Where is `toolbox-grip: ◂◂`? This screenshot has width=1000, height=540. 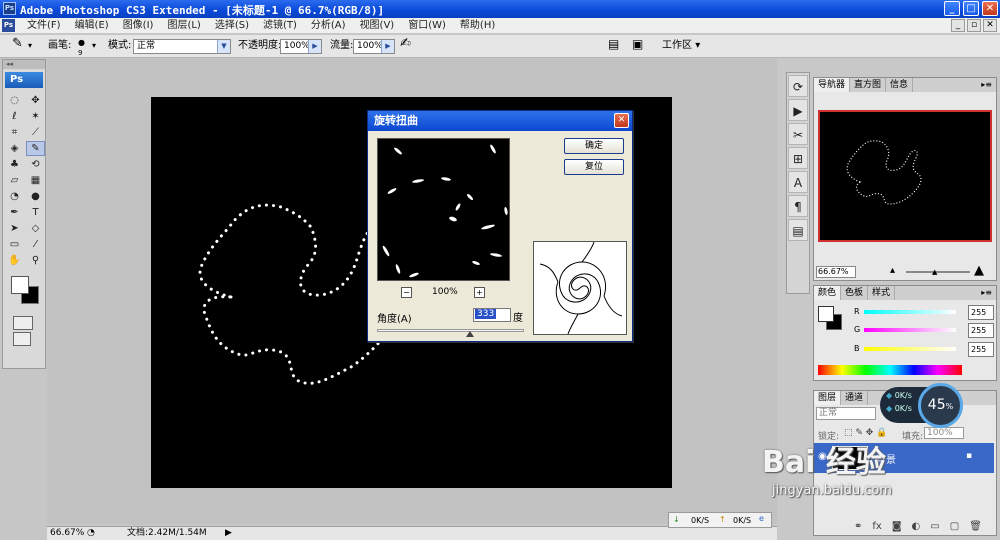
toolbox-grip: ◂◂ is located at coordinates (24, 64).